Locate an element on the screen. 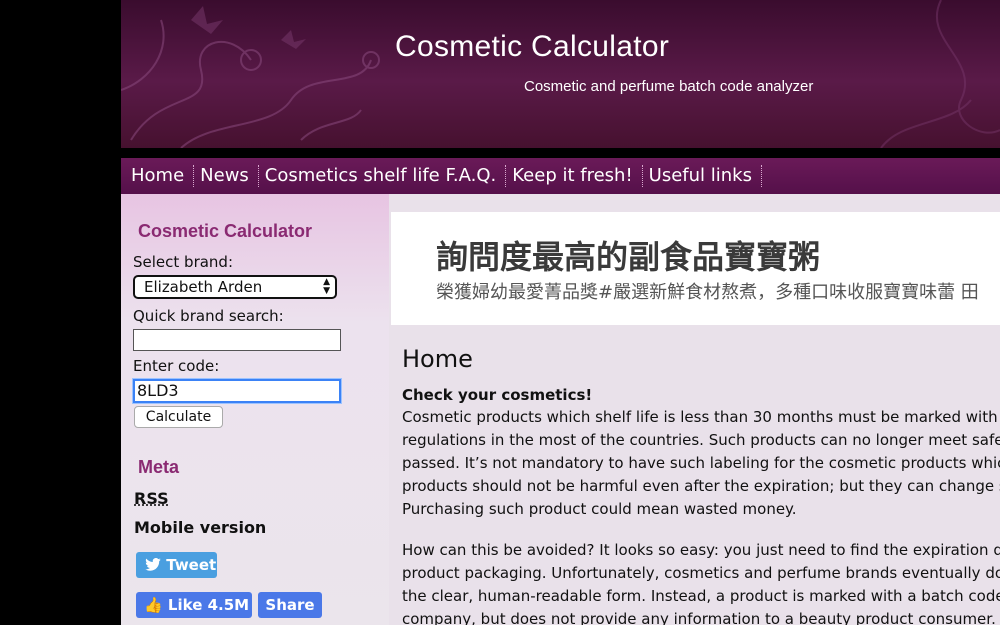  like-label: Like 4.5M is located at coordinates (208, 605).